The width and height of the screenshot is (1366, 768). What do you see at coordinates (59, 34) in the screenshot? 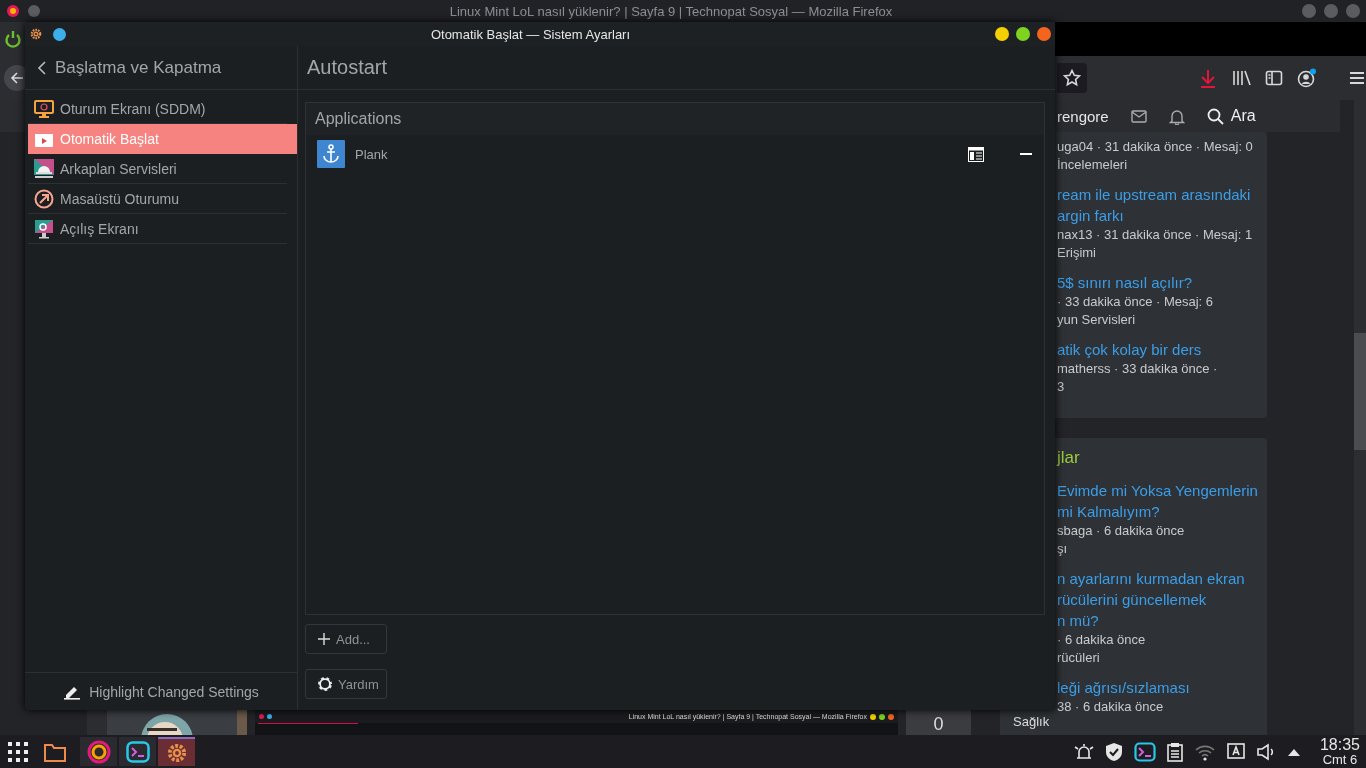
I see `window-menu-button` at bounding box center [59, 34].